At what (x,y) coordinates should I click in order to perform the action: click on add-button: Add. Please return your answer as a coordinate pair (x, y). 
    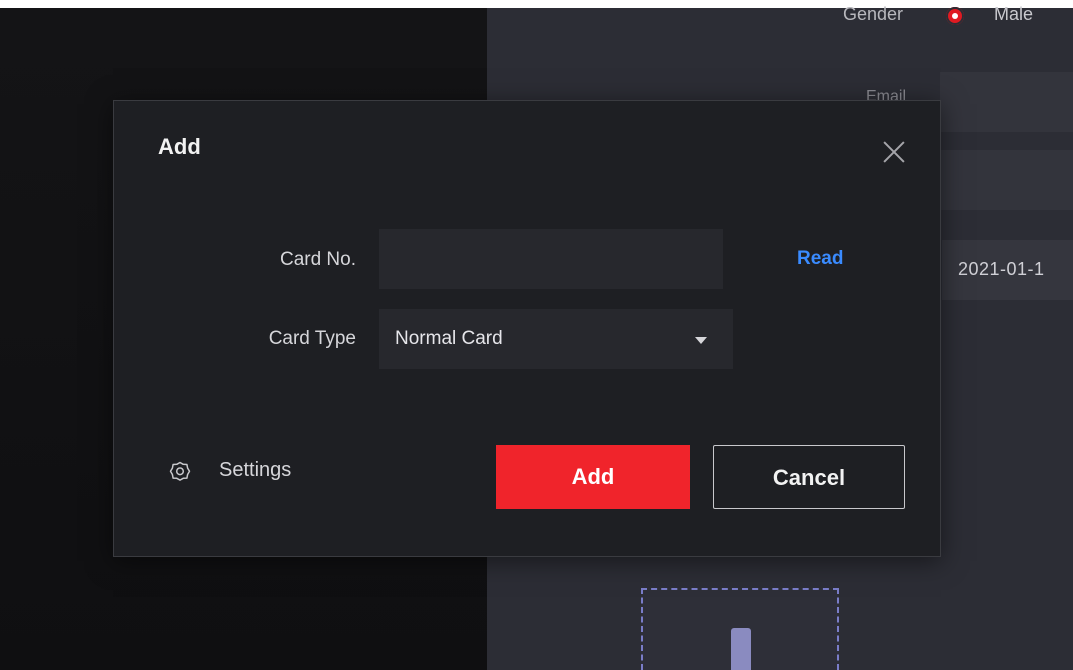
    Looking at the image, I should click on (593, 477).